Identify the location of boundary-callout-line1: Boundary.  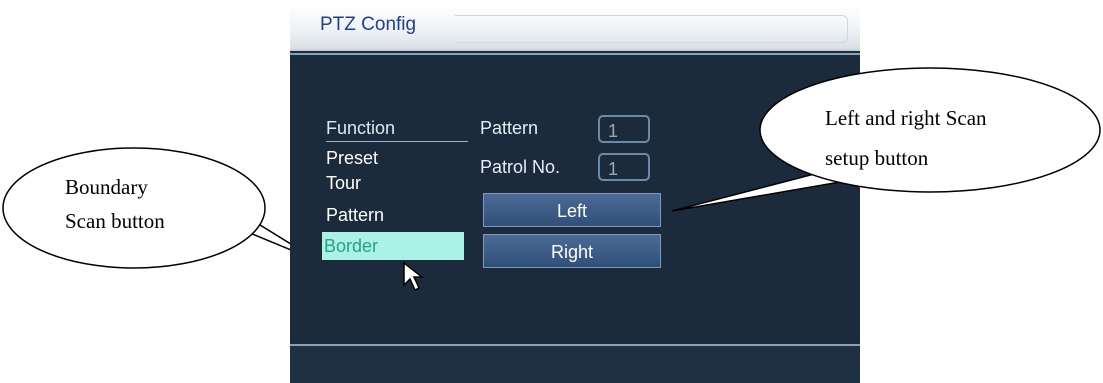
(106, 187).